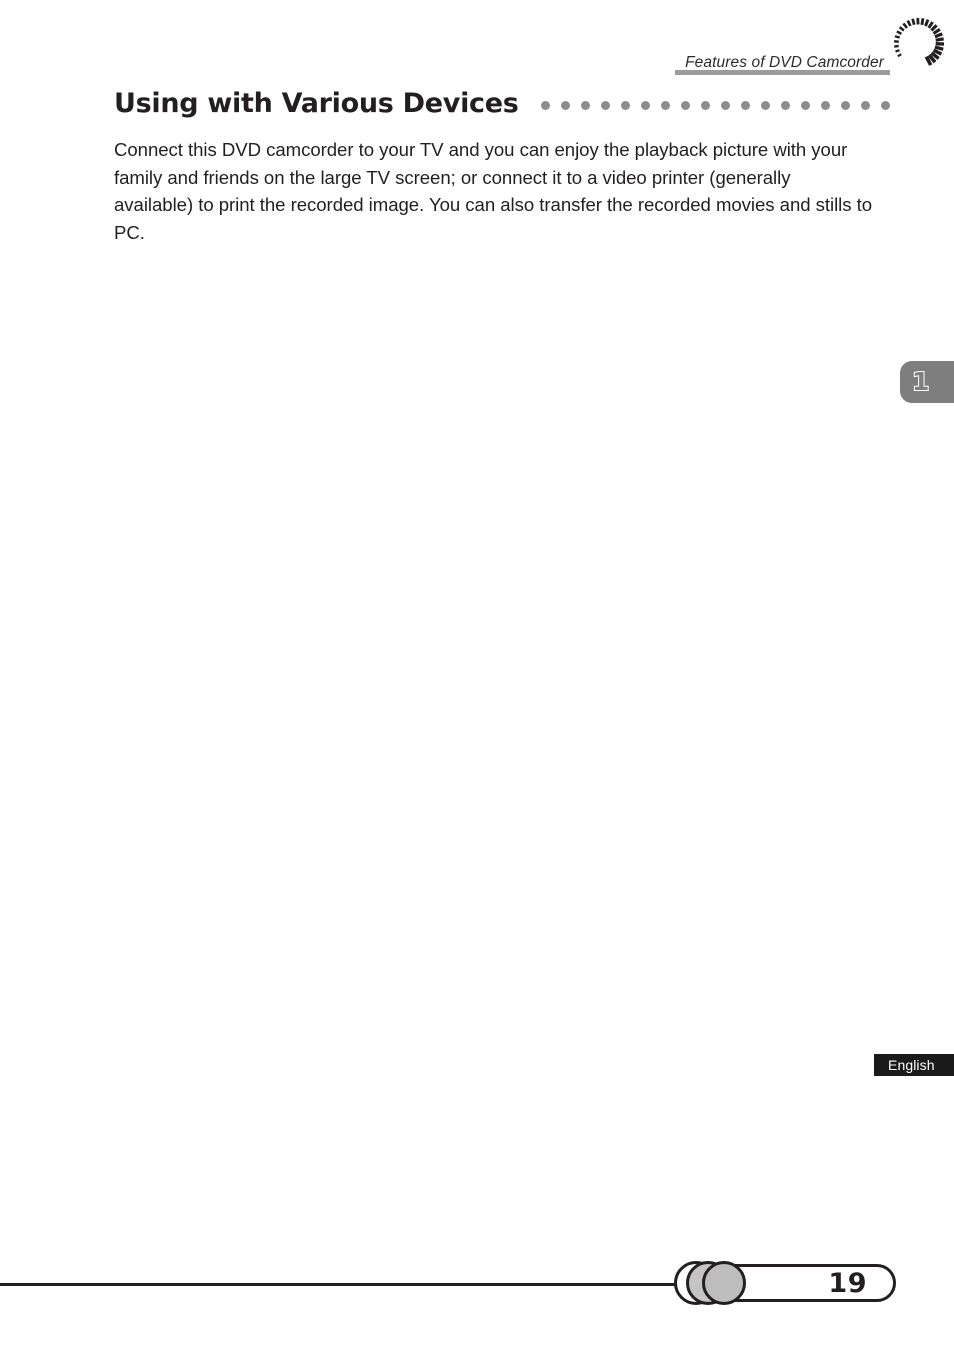 The image size is (954, 1352). I want to click on language-banner: English, so click(914, 1065).